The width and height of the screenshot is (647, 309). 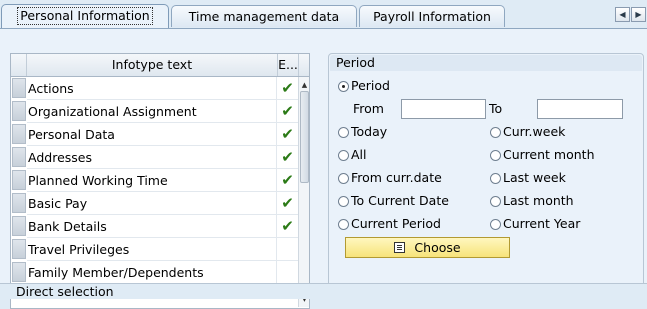 I want to click on table-row: Planned Working Time ✔, so click(x=154, y=180).